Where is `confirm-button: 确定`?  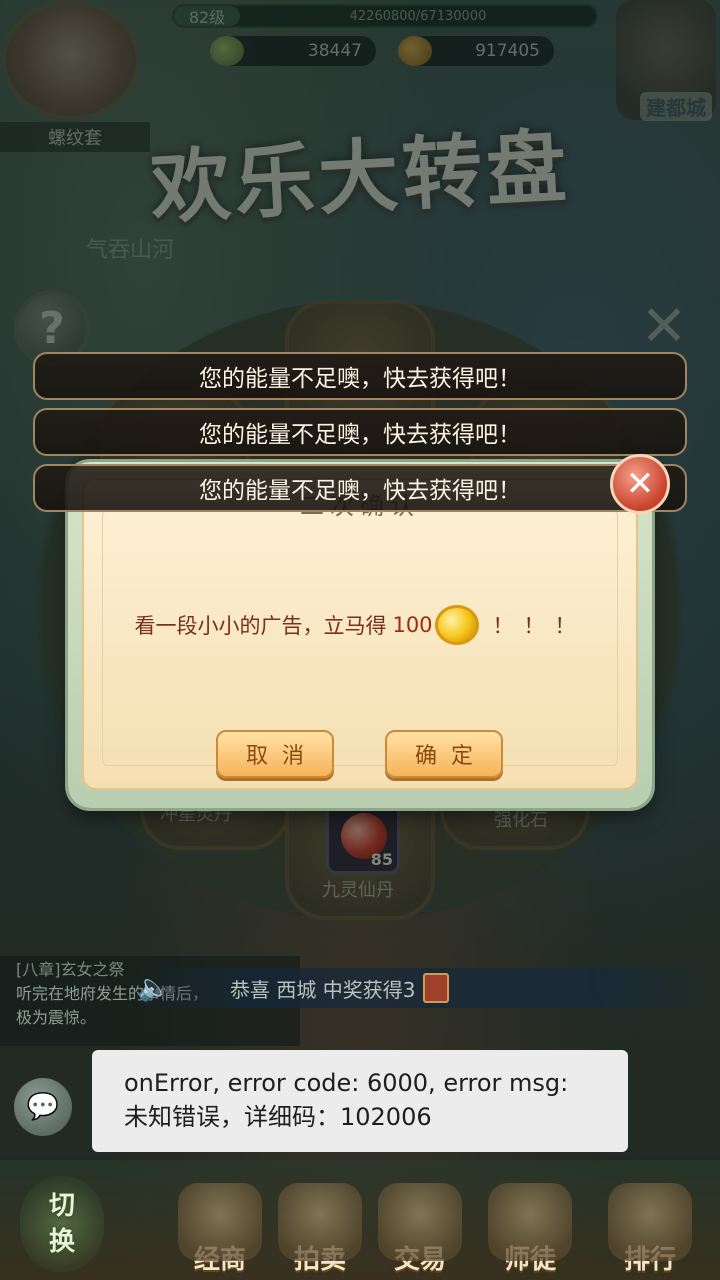 confirm-button: 确定 is located at coordinates (444, 754).